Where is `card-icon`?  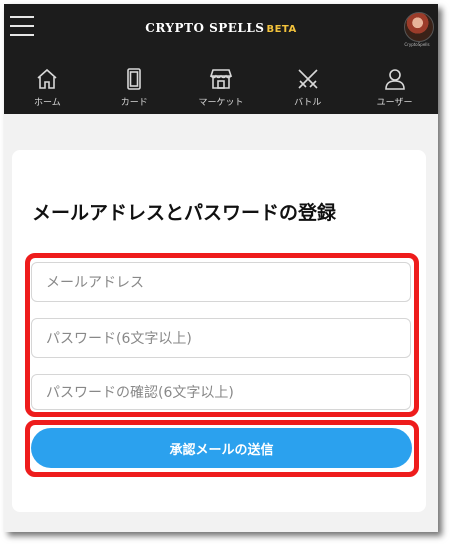
card-icon is located at coordinates (134, 79).